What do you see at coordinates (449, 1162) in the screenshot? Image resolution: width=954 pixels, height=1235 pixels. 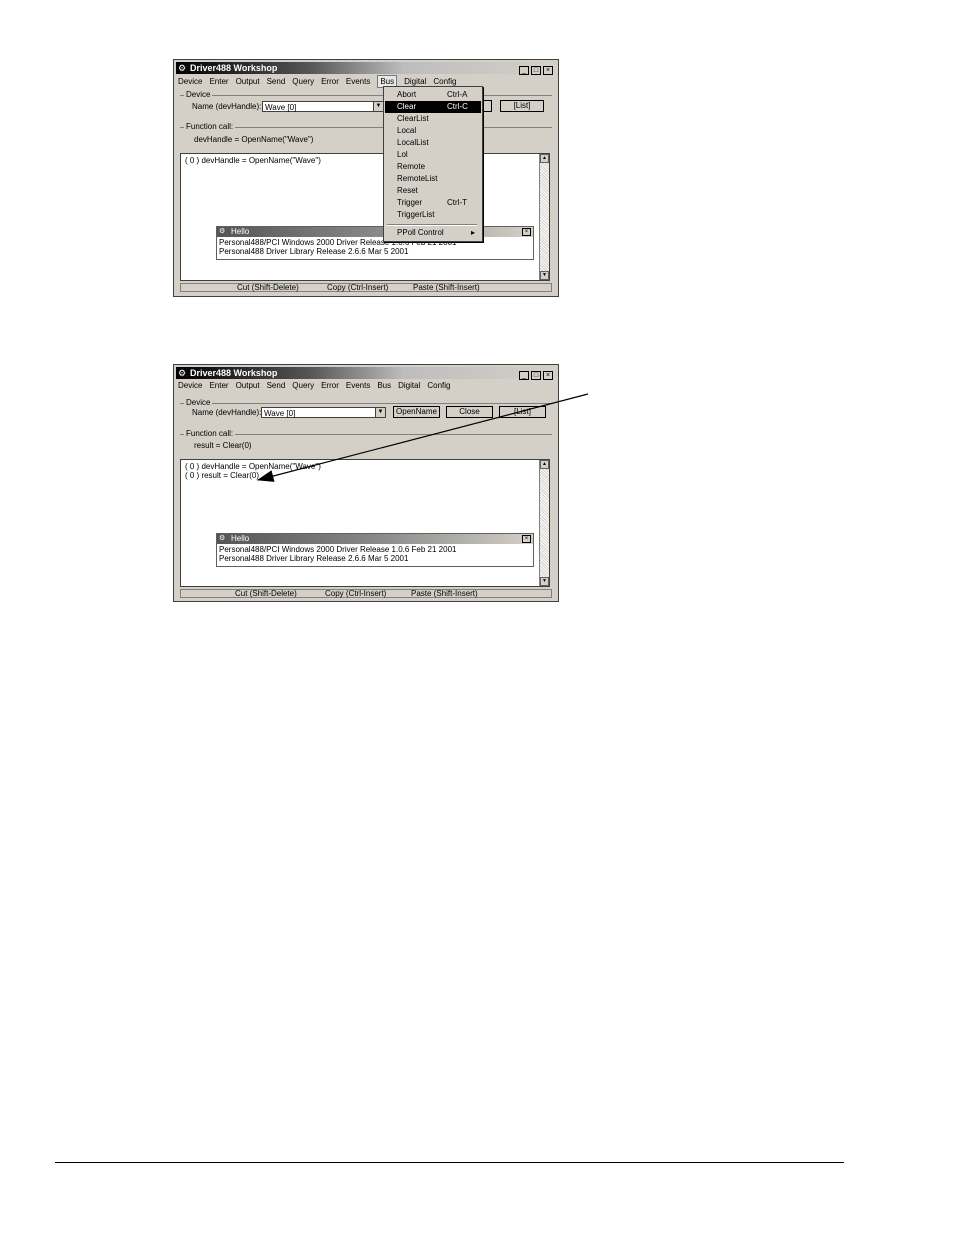 I see `page-footer-rule` at bounding box center [449, 1162].